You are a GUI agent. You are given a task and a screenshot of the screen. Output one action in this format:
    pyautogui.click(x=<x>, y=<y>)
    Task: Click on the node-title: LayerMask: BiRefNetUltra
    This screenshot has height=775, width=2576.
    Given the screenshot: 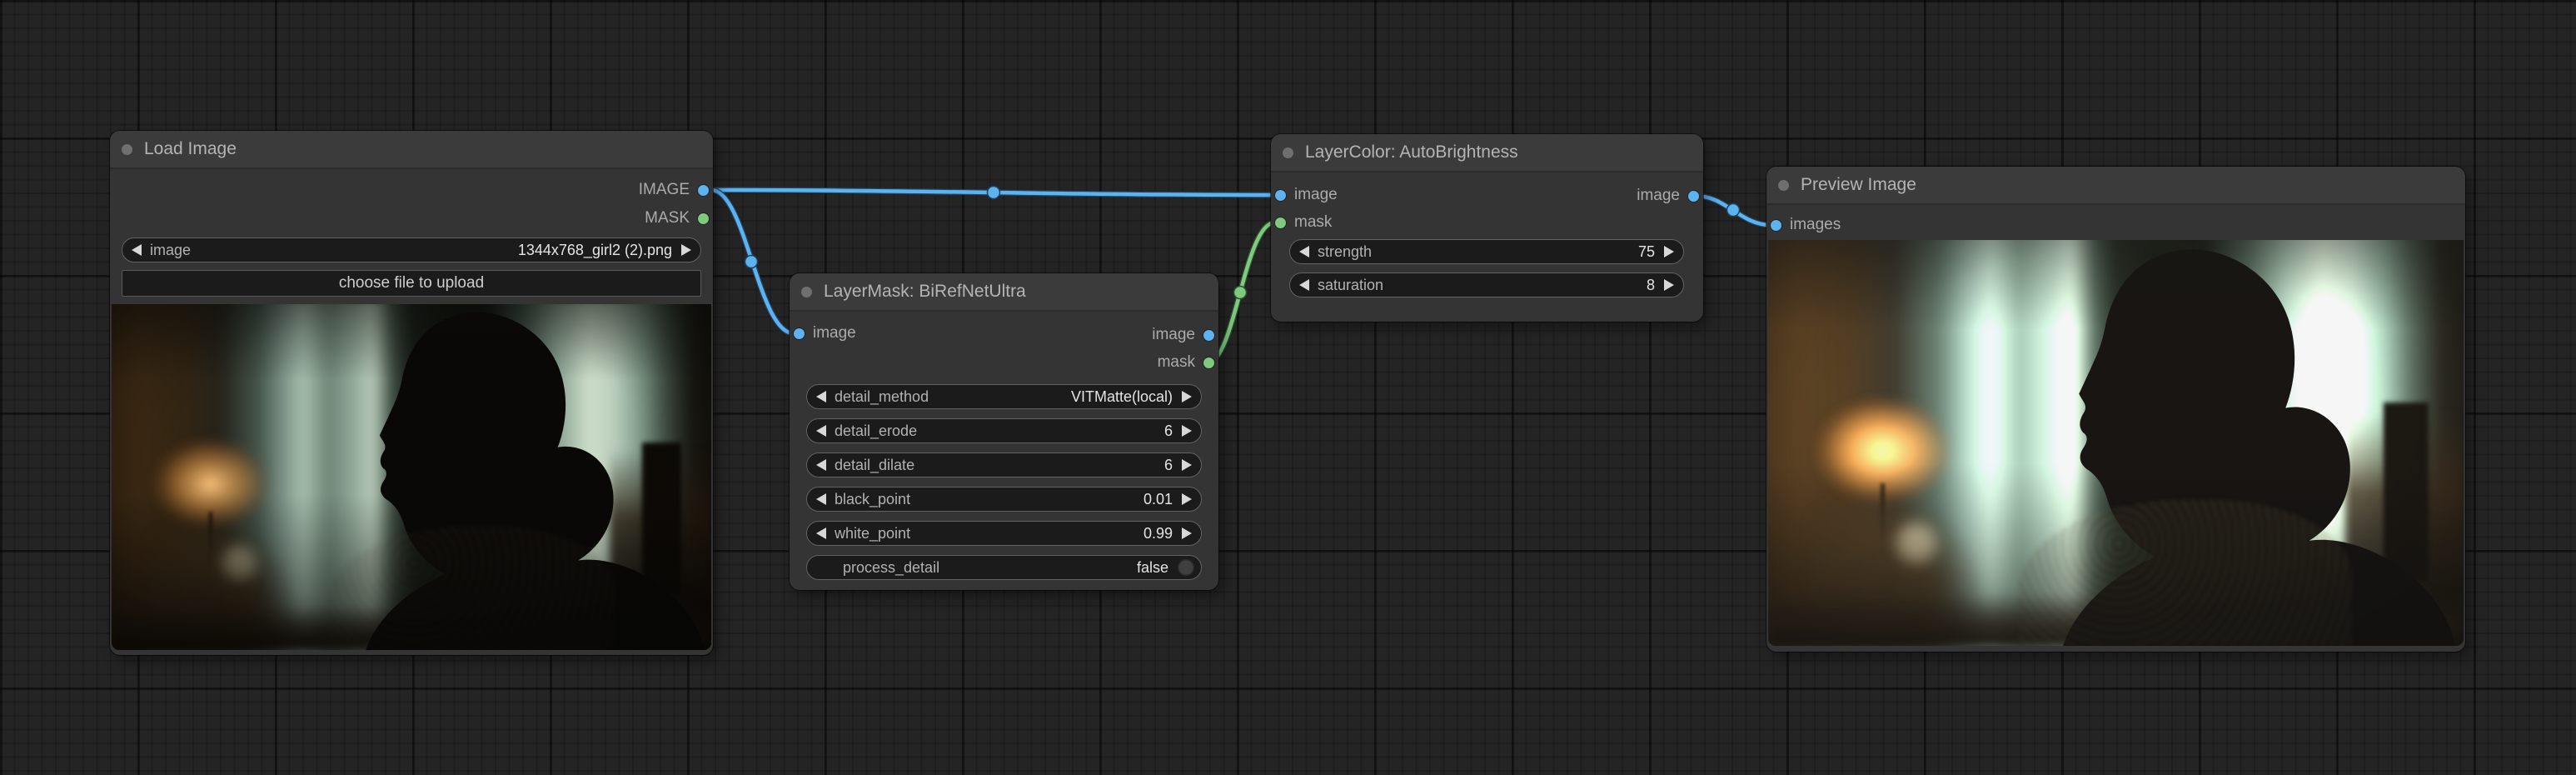 What is the action you would take?
    pyautogui.click(x=925, y=291)
    